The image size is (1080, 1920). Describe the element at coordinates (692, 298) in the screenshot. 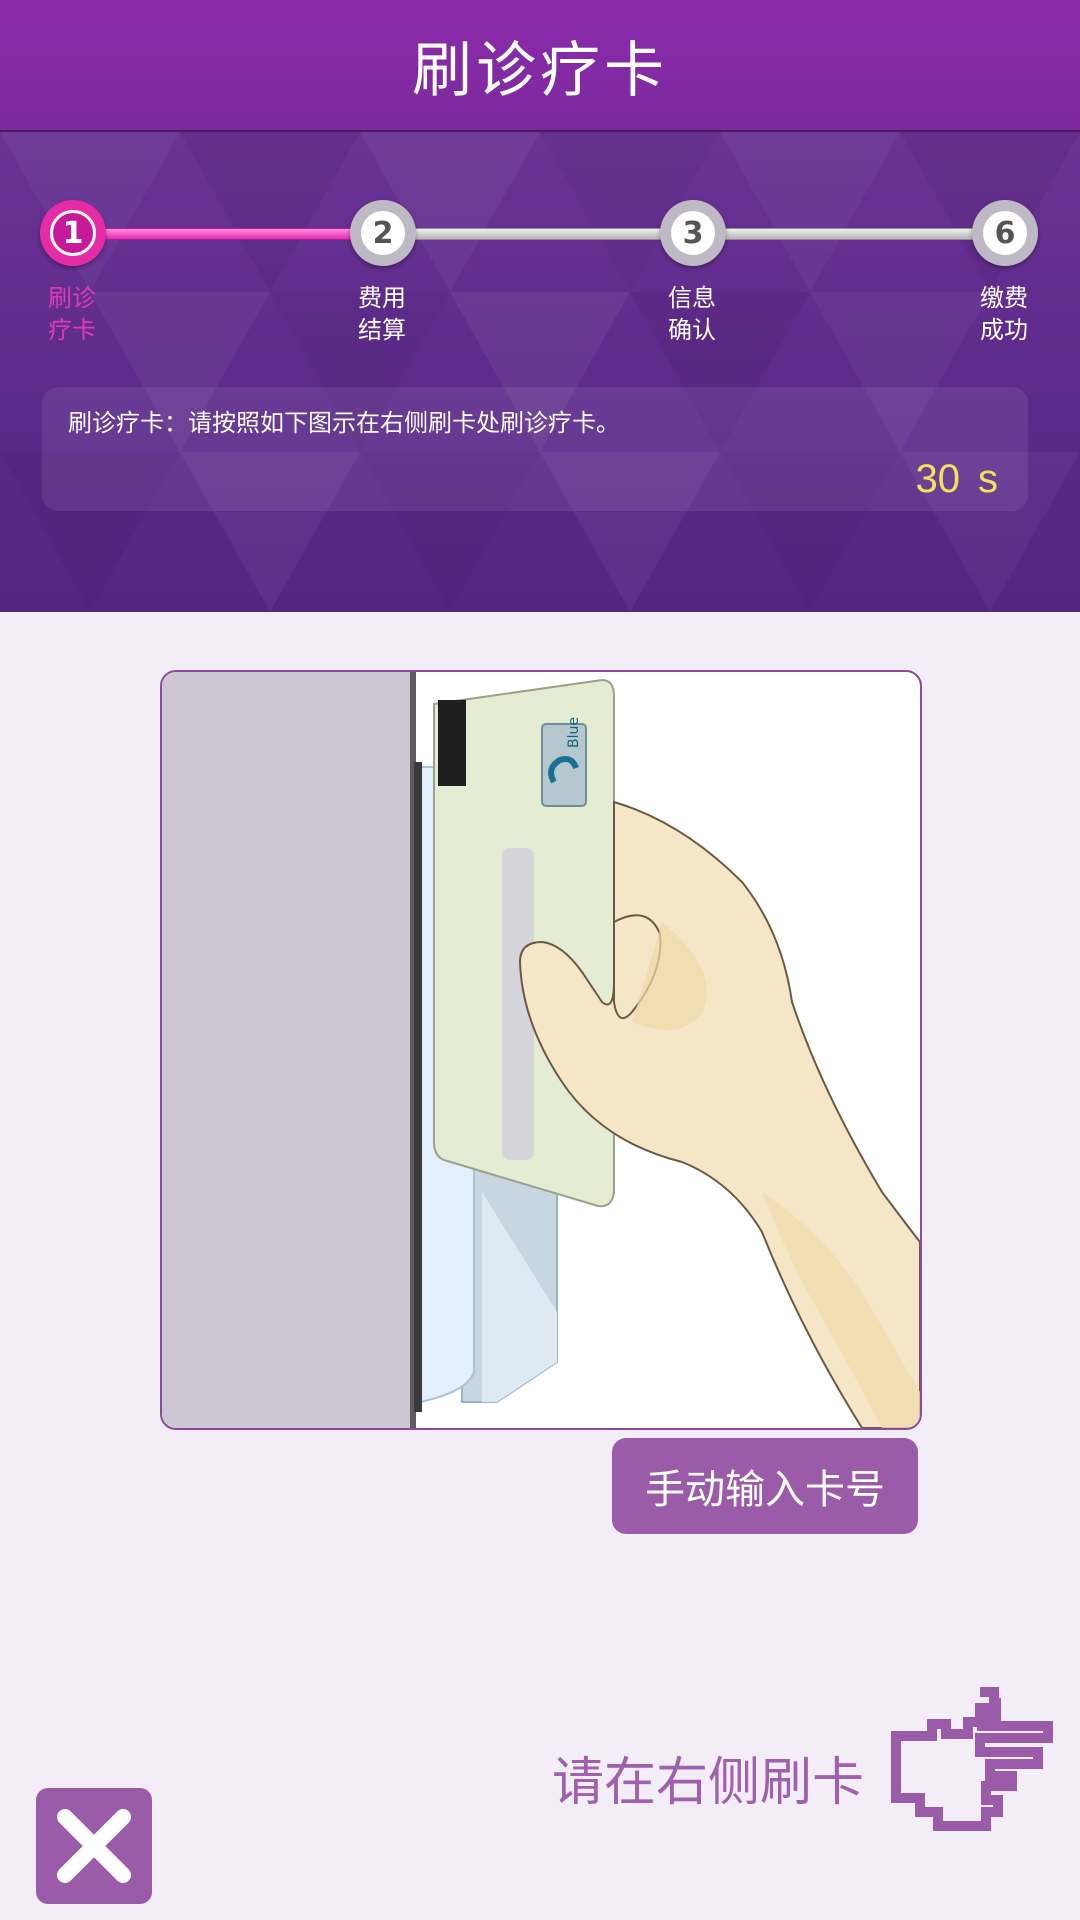

I see `step-3-label-line1: 信息` at that location.